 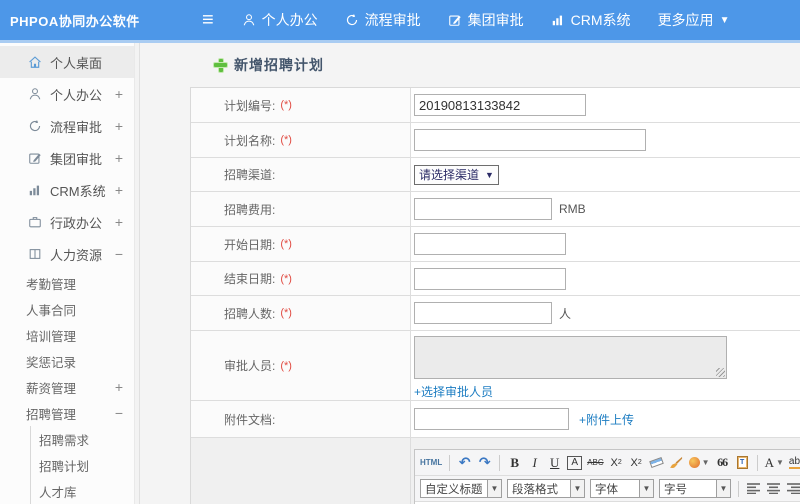 What do you see at coordinates (570, 357) in the screenshot?
I see `approvers-textarea` at bounding box center [570, 357].